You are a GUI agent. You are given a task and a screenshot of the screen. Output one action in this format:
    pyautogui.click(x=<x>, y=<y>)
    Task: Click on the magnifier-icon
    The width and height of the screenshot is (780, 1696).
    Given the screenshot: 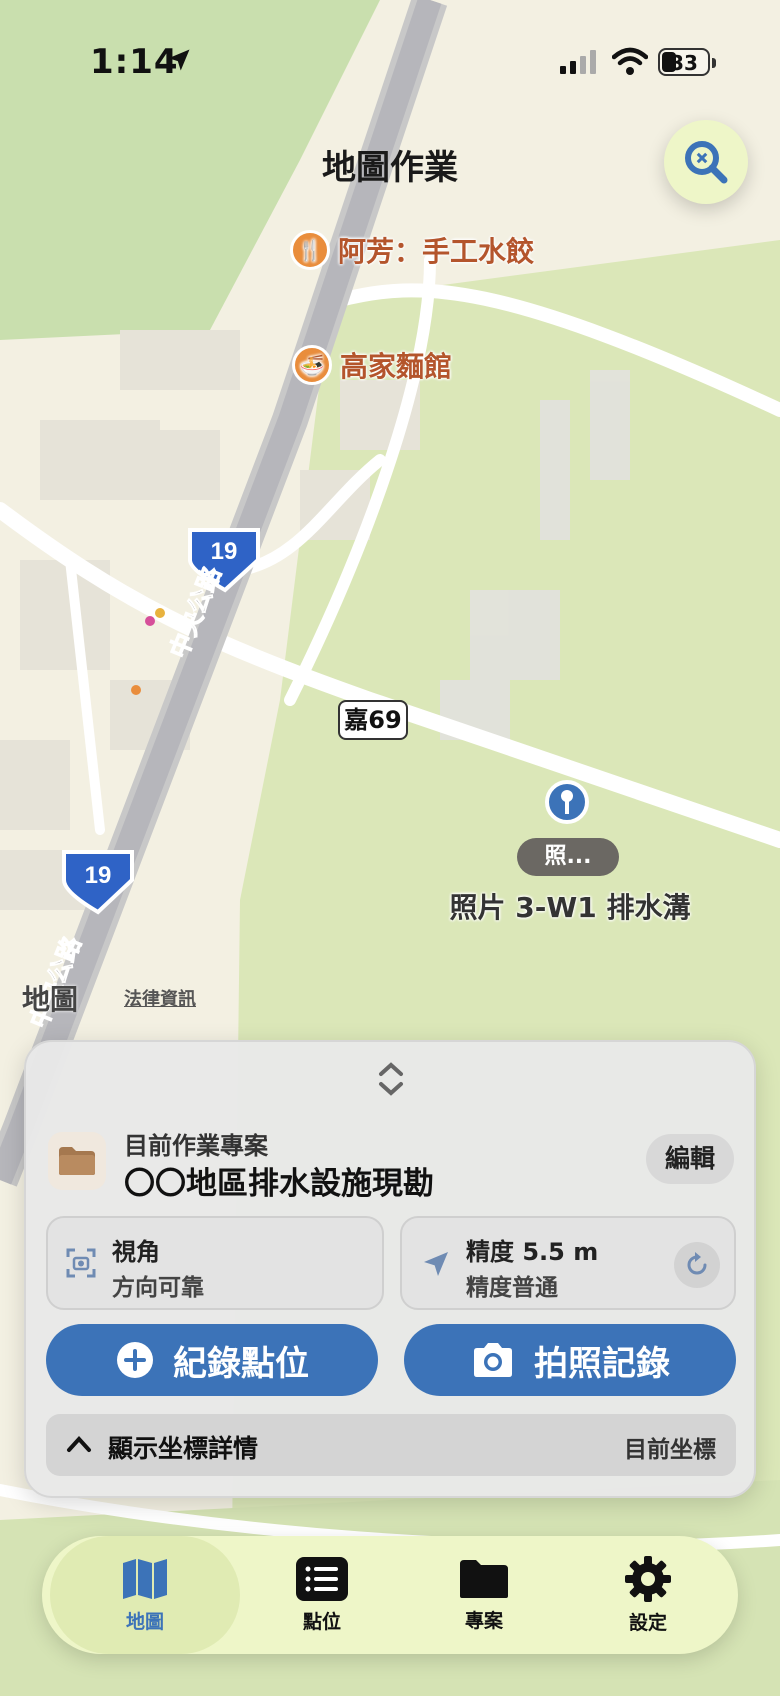 What is the action you would take?
    pyautogui.click(x=706, y=162)
    